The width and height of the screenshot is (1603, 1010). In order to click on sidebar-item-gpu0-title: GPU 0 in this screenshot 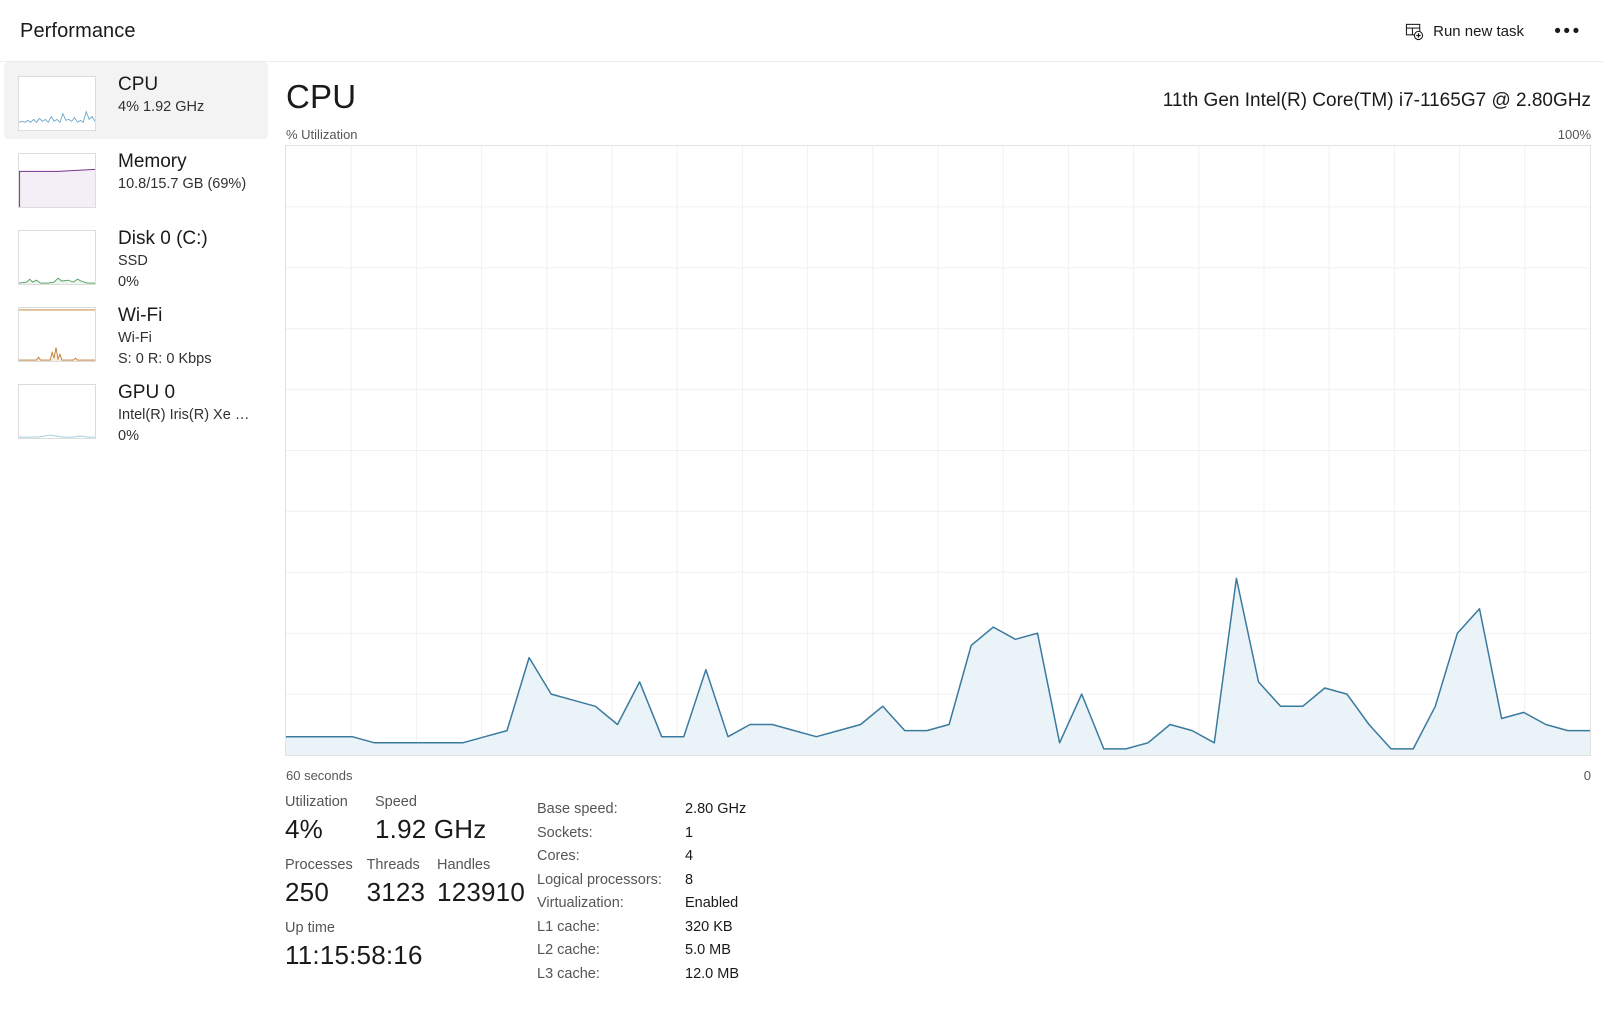, I will do `click(147, 392)`.